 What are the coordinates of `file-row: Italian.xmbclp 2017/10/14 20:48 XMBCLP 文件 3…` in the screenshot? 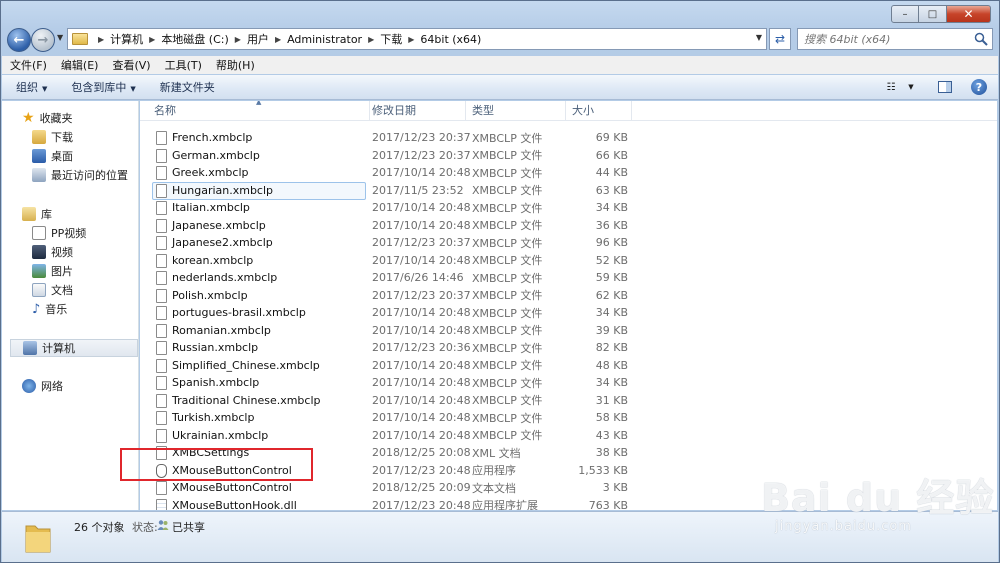 It's located at (390, 207).